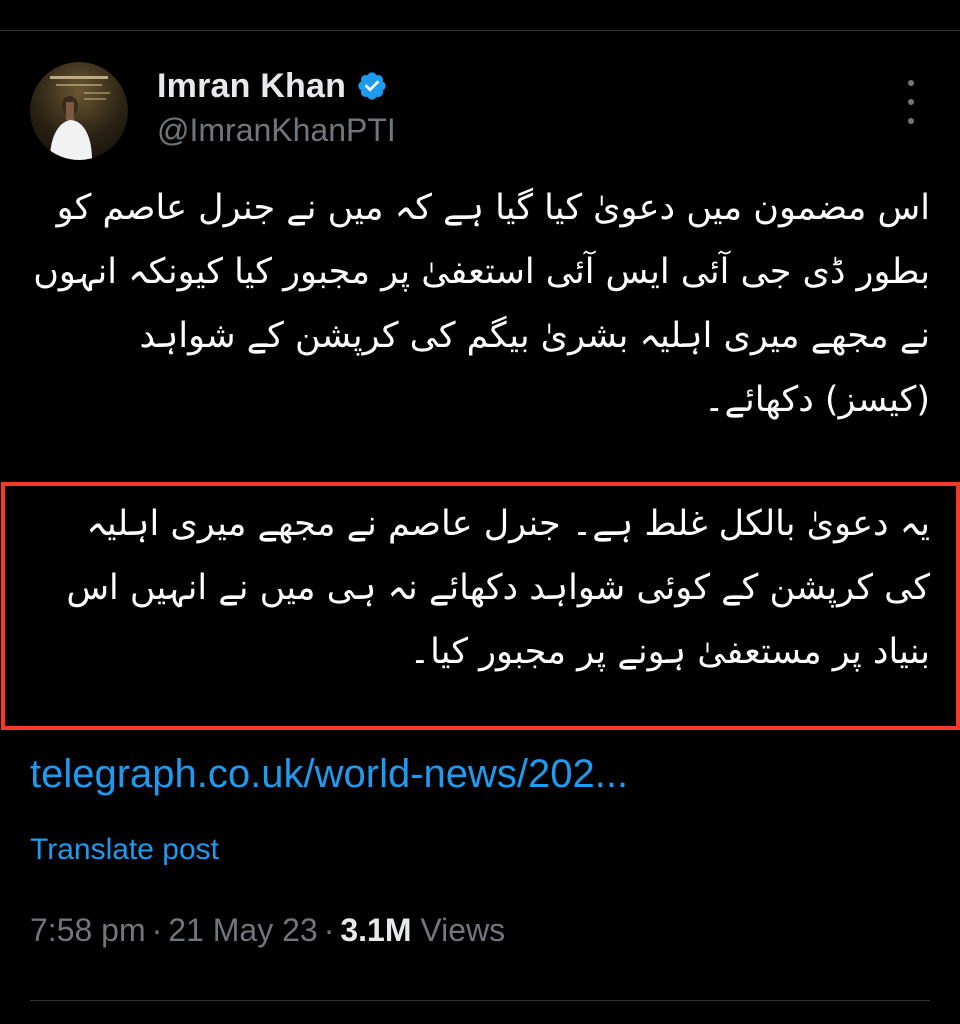  I want to click on more-options-button, so click(911, 102).